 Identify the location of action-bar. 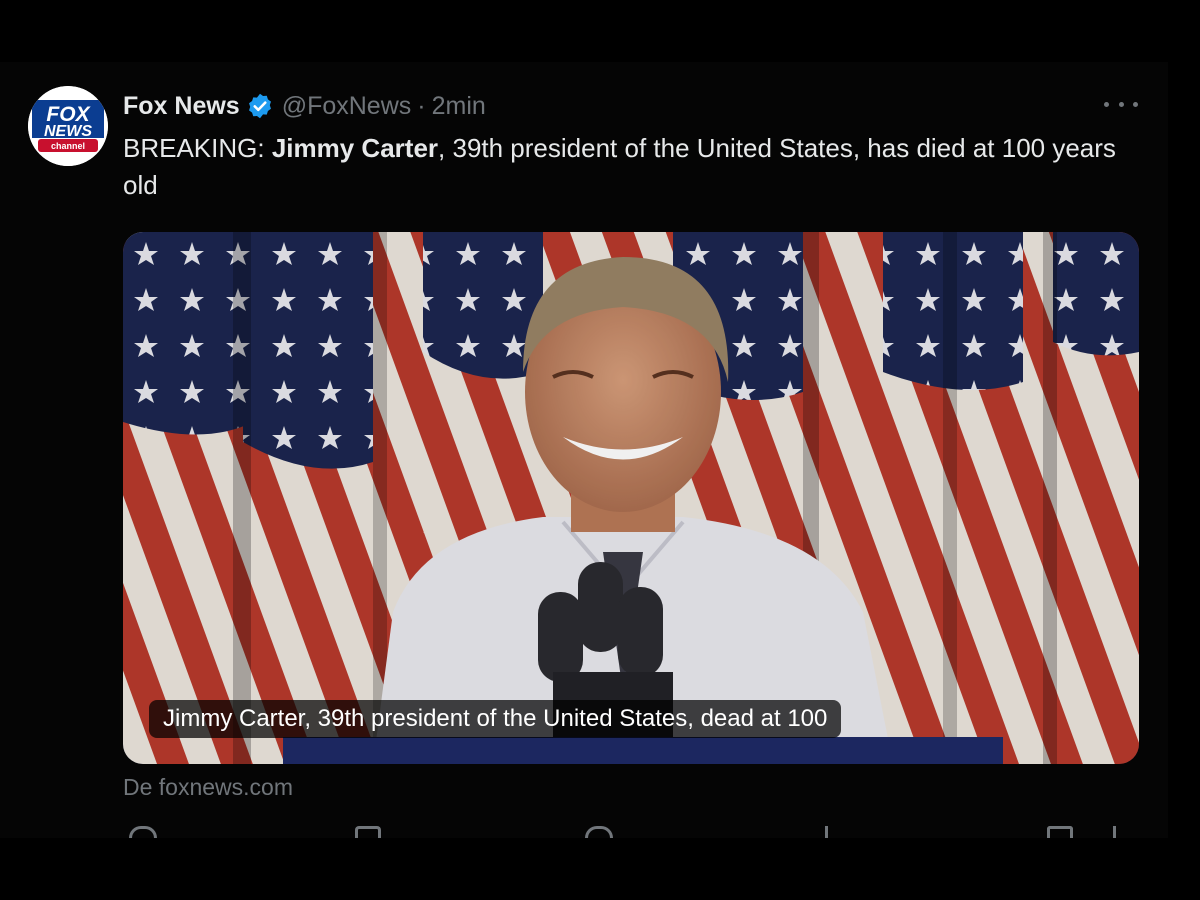
(628, 832).